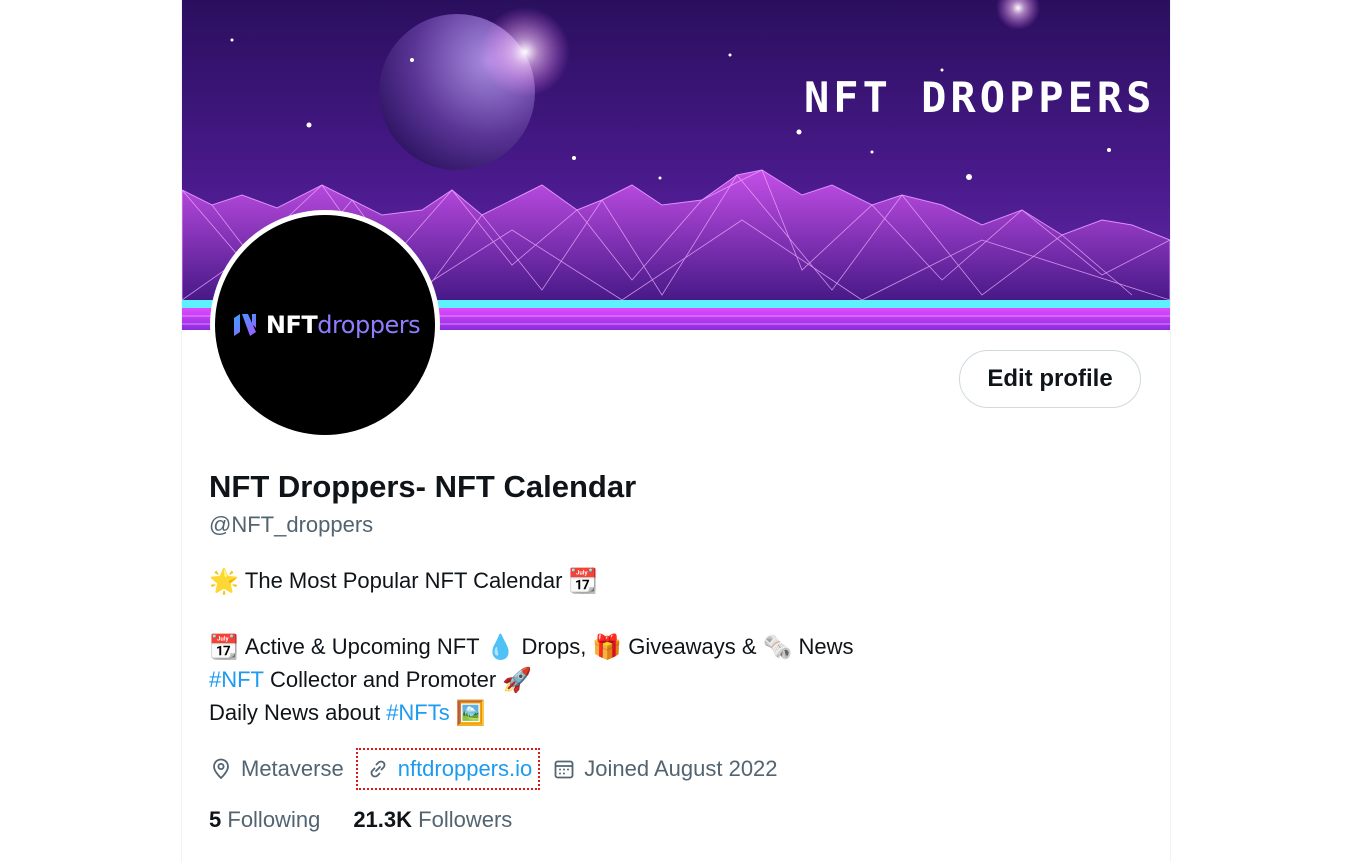 Image resolution: width=1366 pixels, height=862 pixels. Describe the element at coordinates (777, 647) in the screenshot. I see `newspaper-emoji-icon: 🗞️` at that location.